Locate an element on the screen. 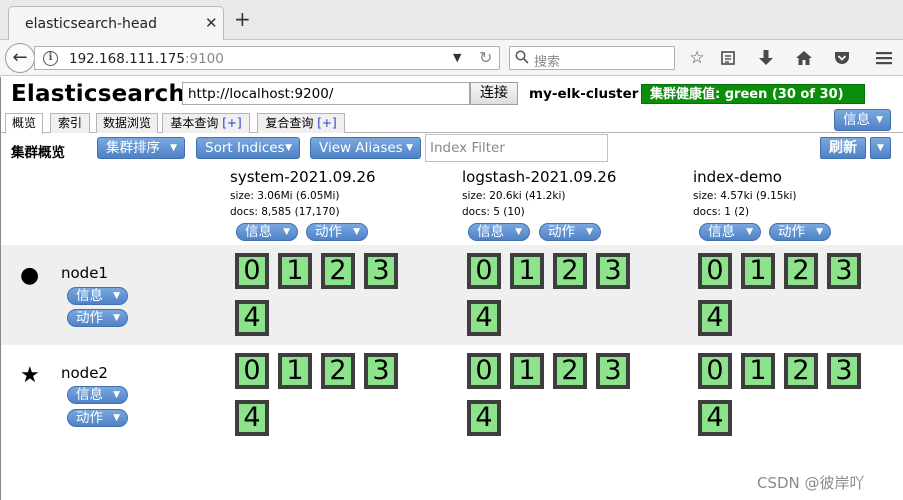 The height and width of the screenshot is (500, 903). search-placeholder: 搜索 is located at coordinates (547, 62).